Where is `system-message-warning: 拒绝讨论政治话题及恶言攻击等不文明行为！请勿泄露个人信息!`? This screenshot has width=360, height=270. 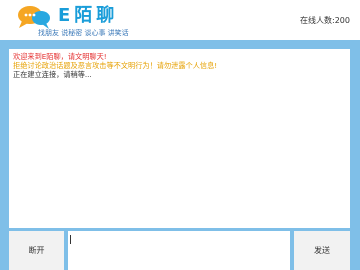
system-message-warning: 拒绝讨论政治话题及恶言攻击等不文明行为！请勿泄露个人信息! is located at coordinates (115, 65).